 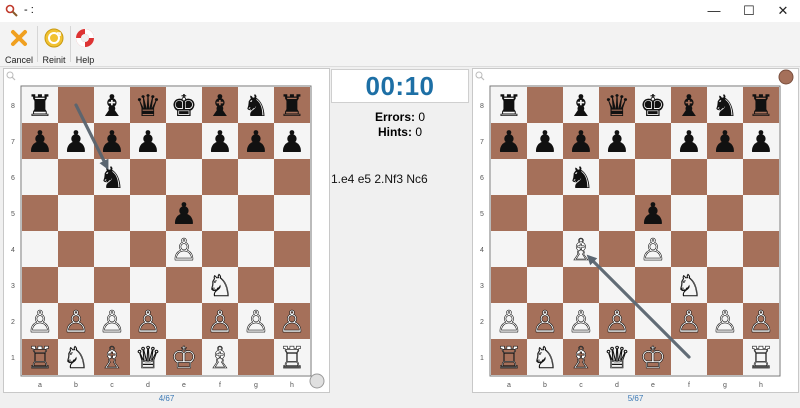 What do you see at coordinates (54, 45) in the screenshot?
I see `reinit-button: Reinit` at bounding box center [54, 45].